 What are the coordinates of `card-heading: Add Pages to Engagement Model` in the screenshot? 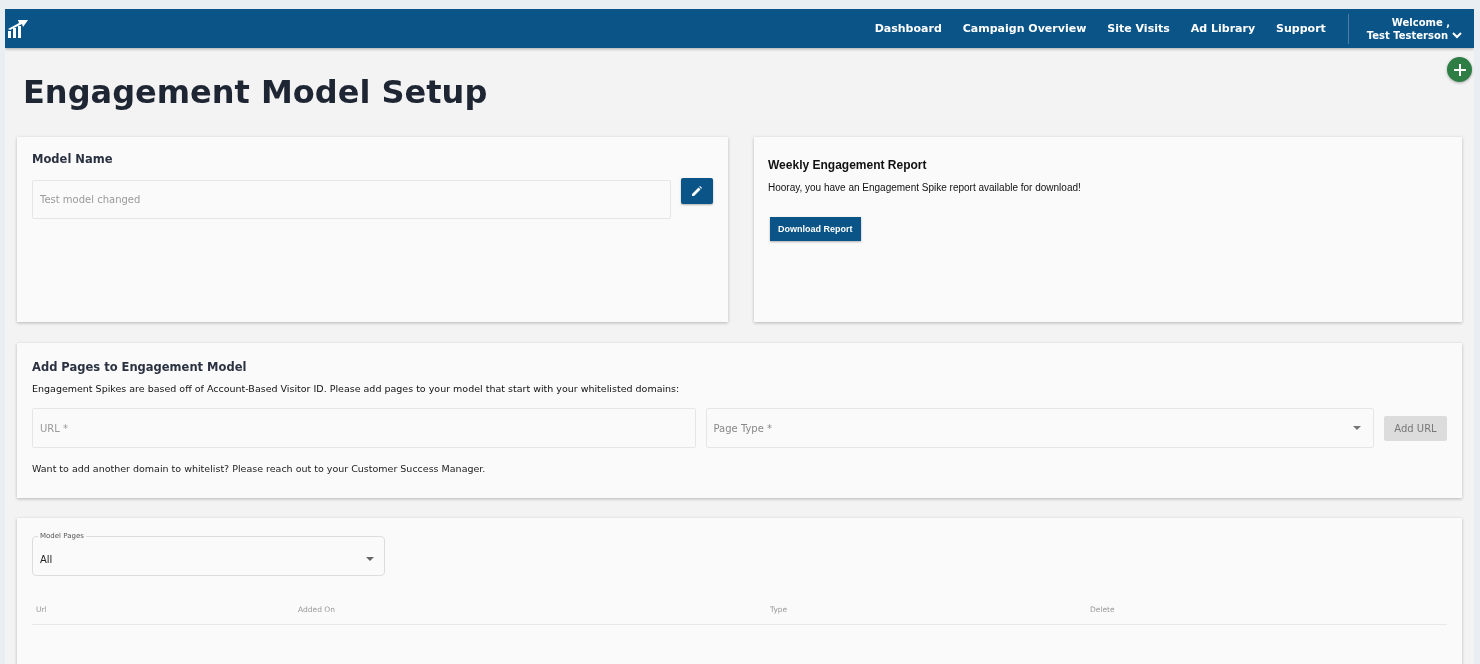 It's located at (140, 367).